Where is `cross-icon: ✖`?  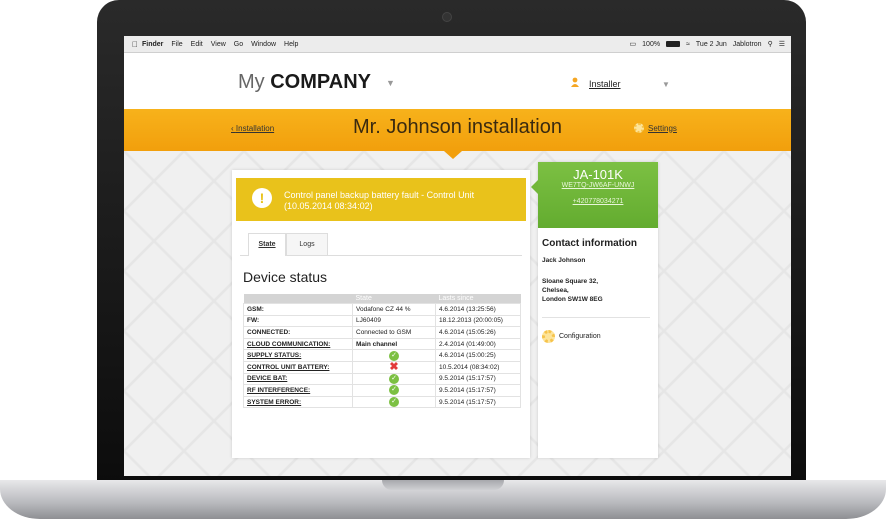
cross-icon: ✖ is located at coordinates (394, 367).